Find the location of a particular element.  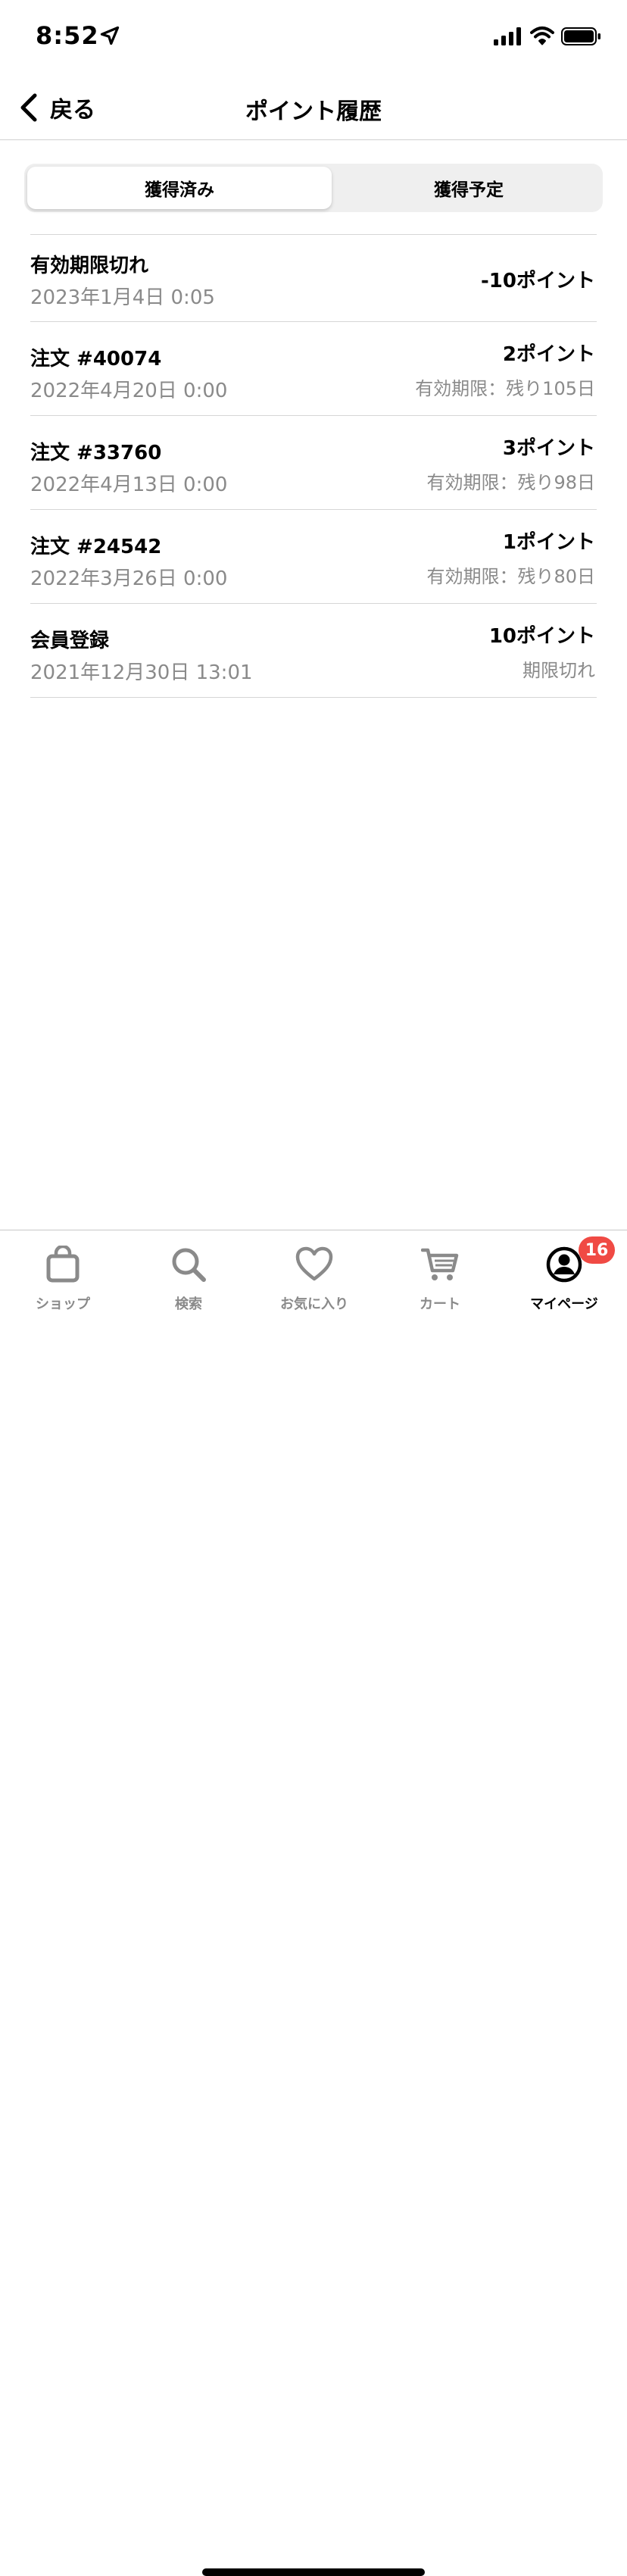

item-points: 10ポイント is located at coordinates (541, 636).